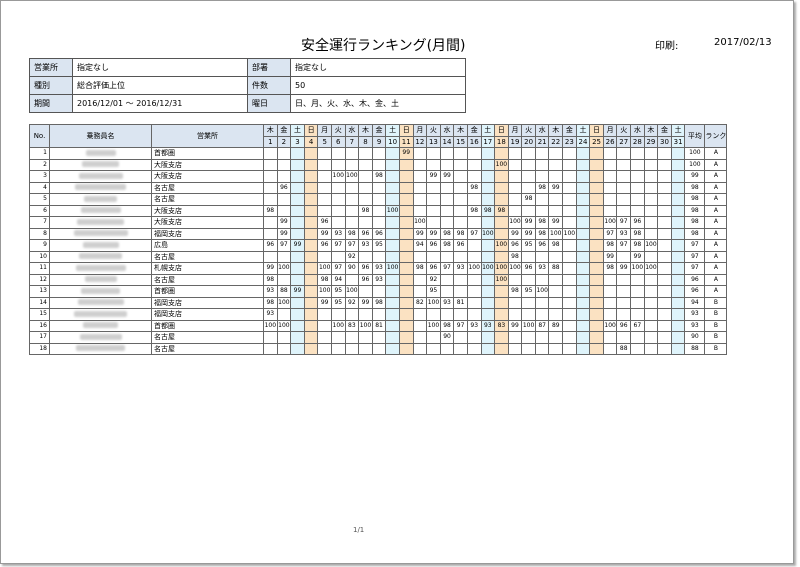 Image resolution: width=800 pixels, height=567 pixels. What do you see at coordinates (100, 136) in the screenshot?
I see `col-name-header: 乗務員名` at bounding box center [100, 136].